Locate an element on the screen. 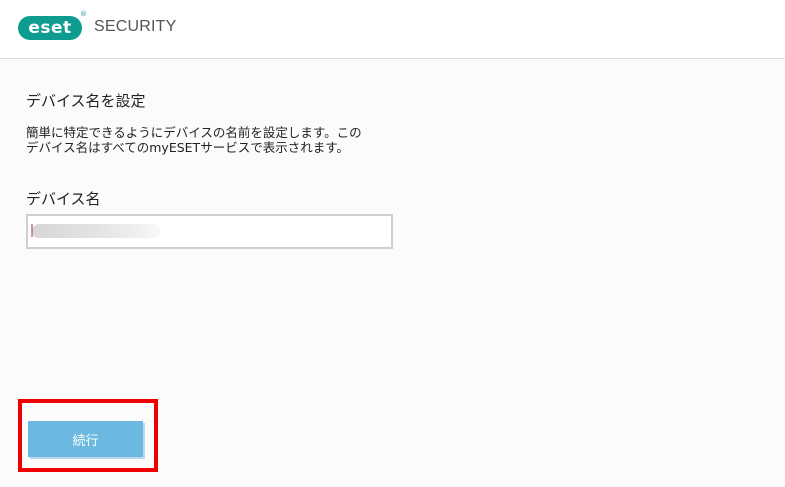 The height and width of the screenshot is (487, 785). eset-logo-icon: eset is located at coordinates (50, 28).